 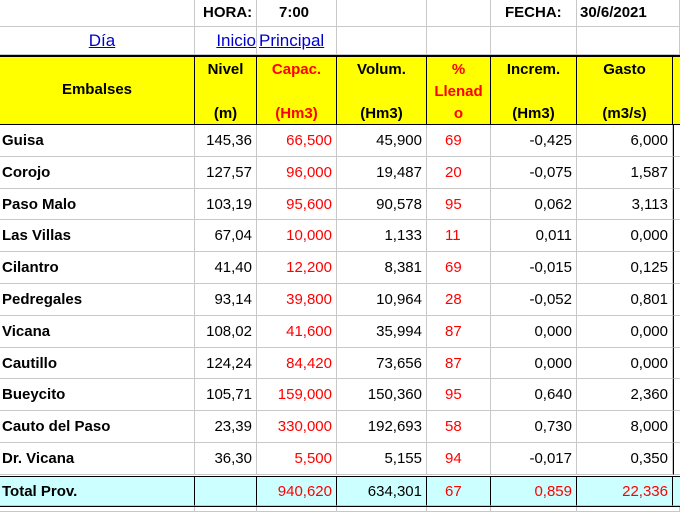 I want to click on cell-volum: 19,487, so click(x=382, y=172).